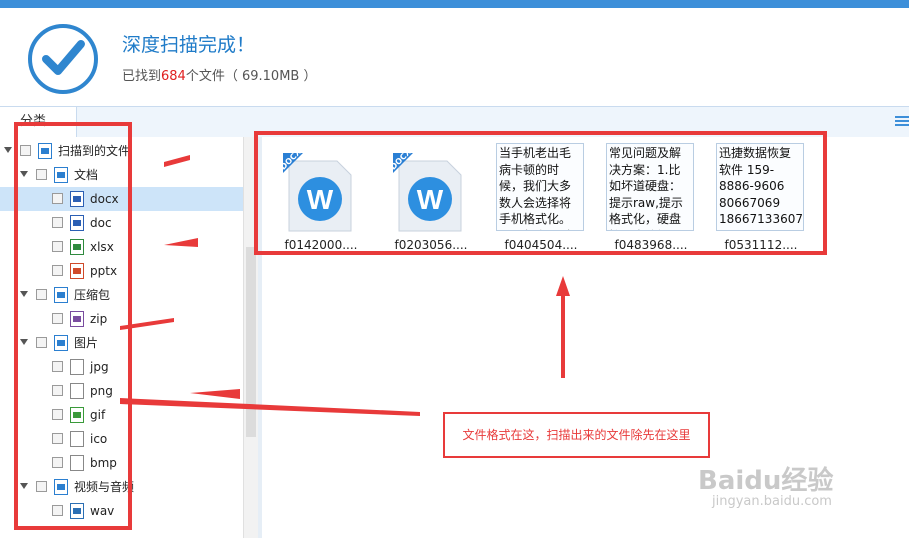 Image resolution: width=909 pixels, height=538 pixels. What do you see at coordinates (142, 76) in the screenshot?
I see `summary-prefix: 已找到` at bounding box center [142, 76].